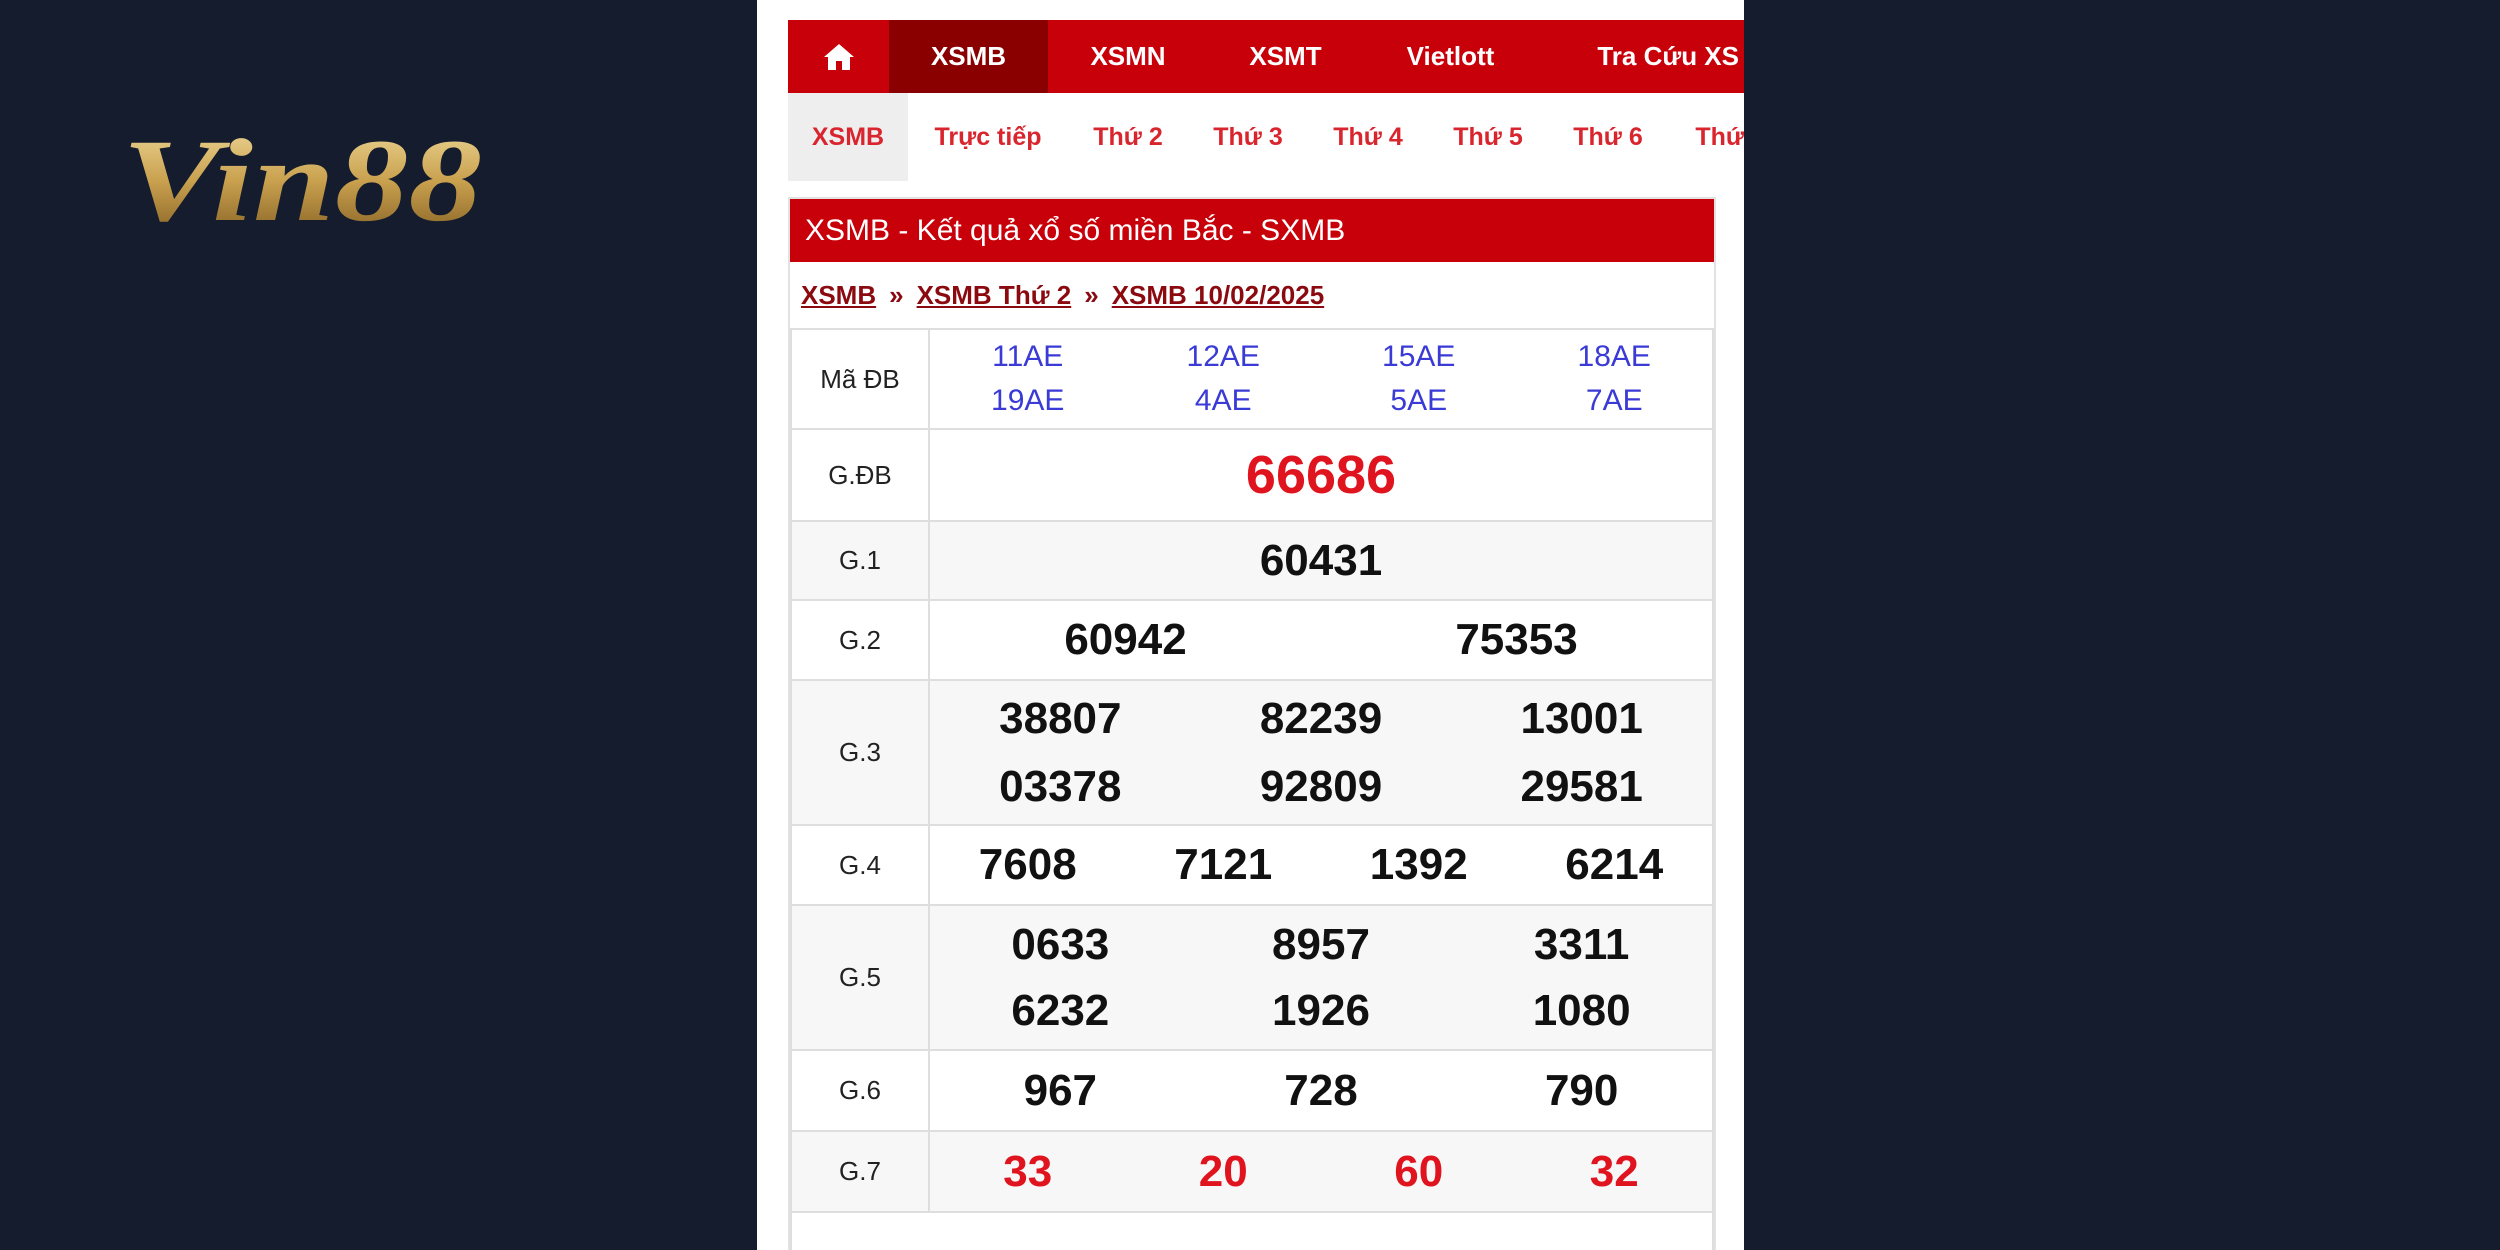  Describe the element at coordinates (860, 475) in the screenshot. I see `prize-label-gdb: G.ĐB` at that location.